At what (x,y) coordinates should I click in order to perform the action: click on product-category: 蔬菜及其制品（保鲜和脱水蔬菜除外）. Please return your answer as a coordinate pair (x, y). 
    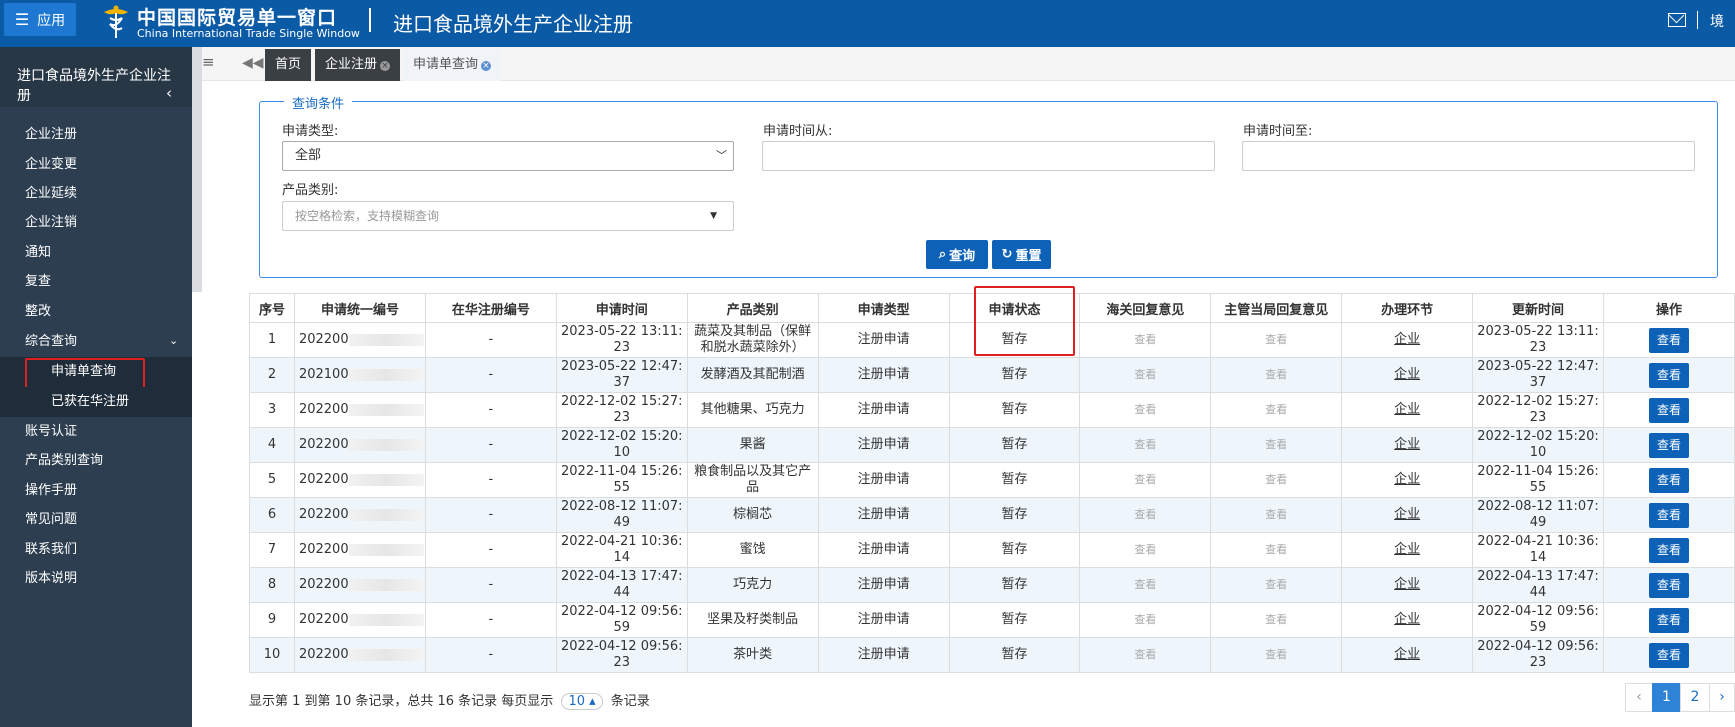
    Looking at the image, I should click on (752, 340).